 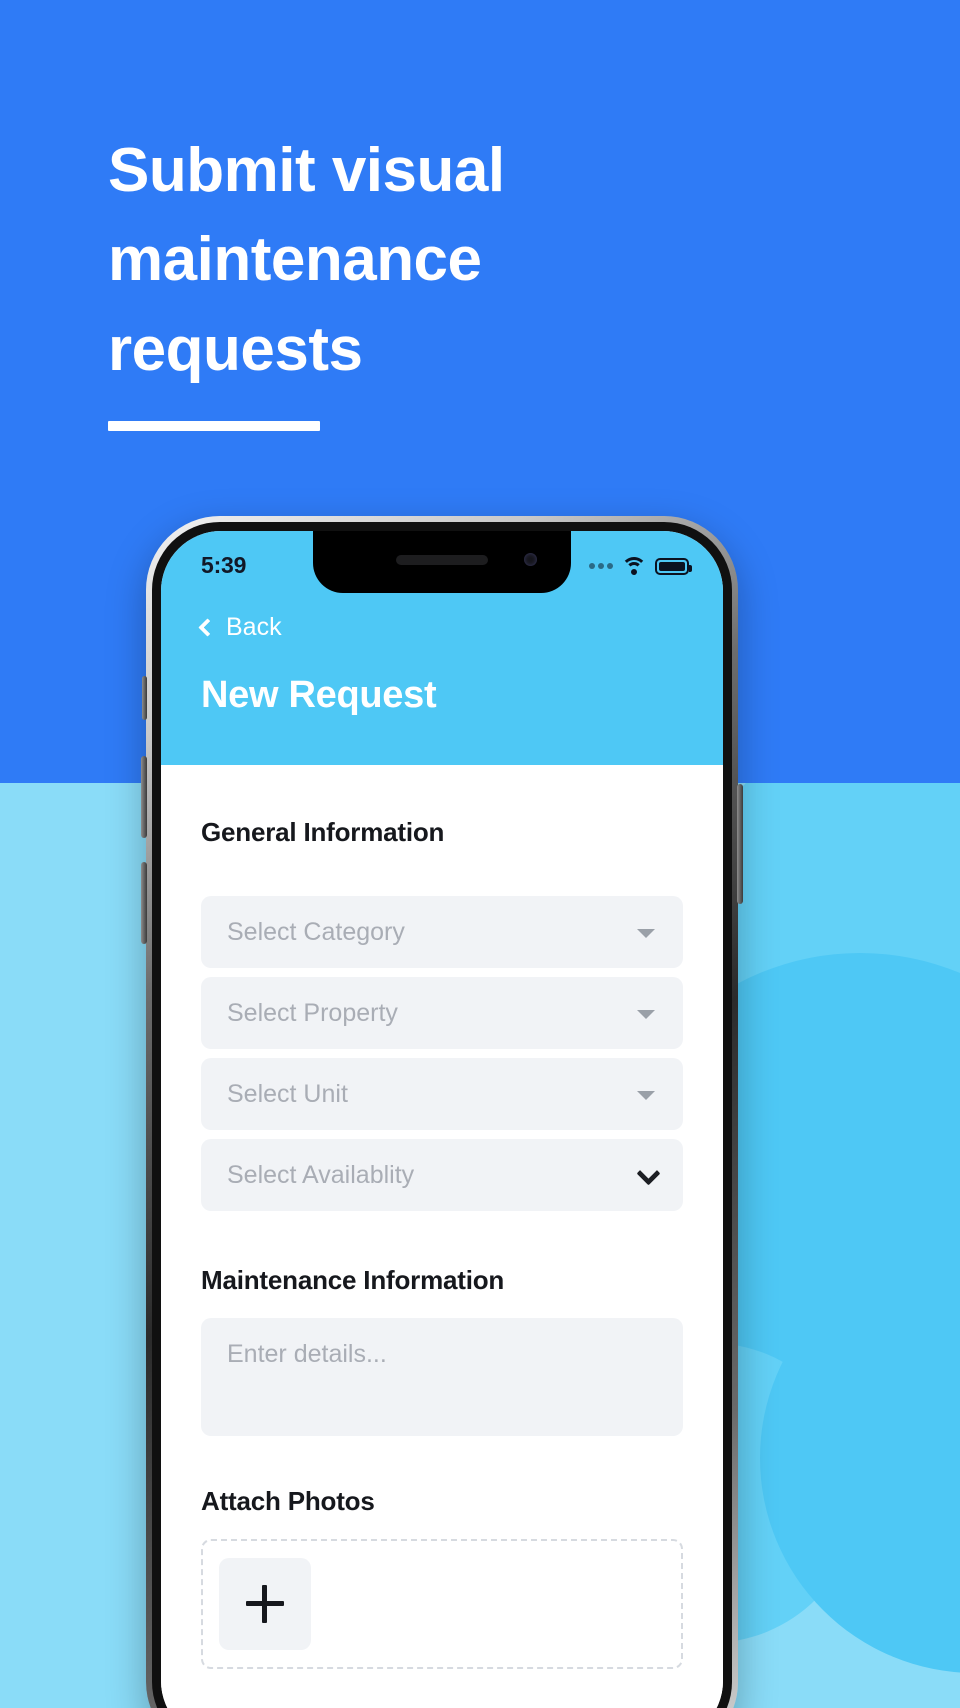 What do you see at coordinates (316, 931) in the screenshot?
I see `select-category-label: Select Category` at bounding box center [316, 931].